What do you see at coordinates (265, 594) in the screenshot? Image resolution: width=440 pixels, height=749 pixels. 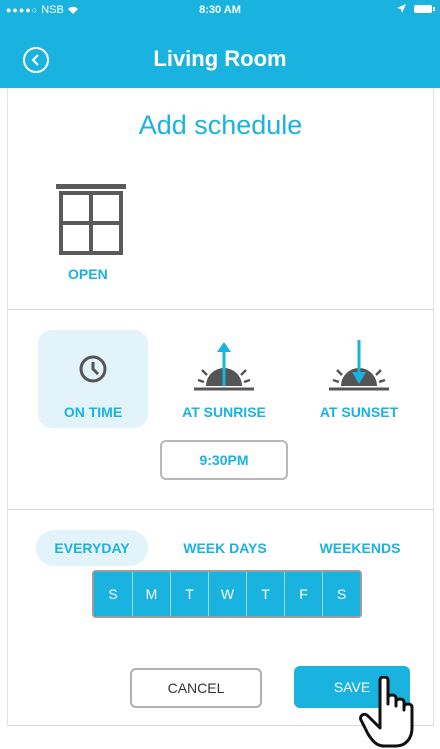 I see `day-thursday: T` at bounding box center [265, 594].